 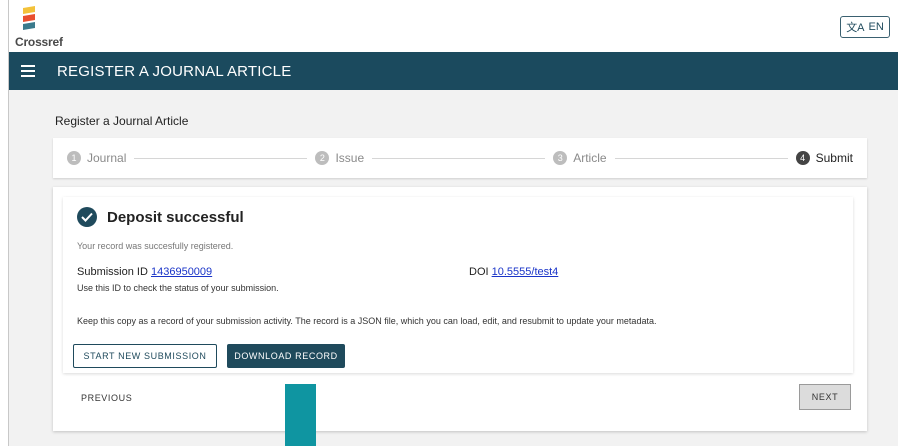 I want to click on step-number: 3, so click(x=560, y=158).